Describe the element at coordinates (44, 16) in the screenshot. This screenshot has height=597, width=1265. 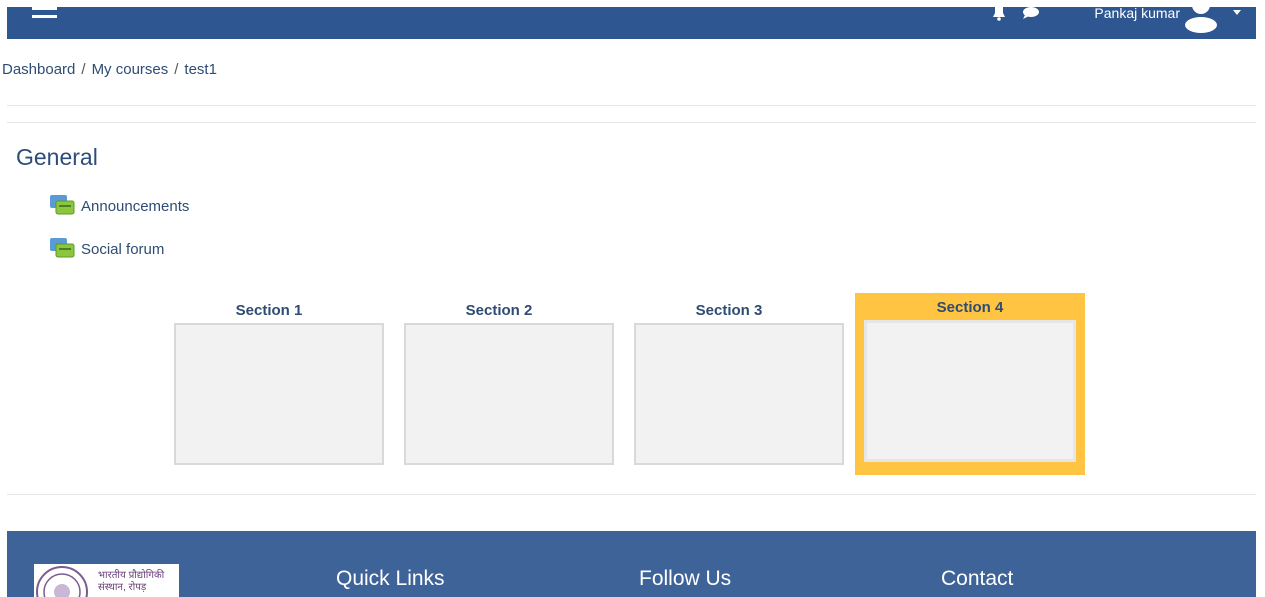
I see `hamburger-icon` at that location.